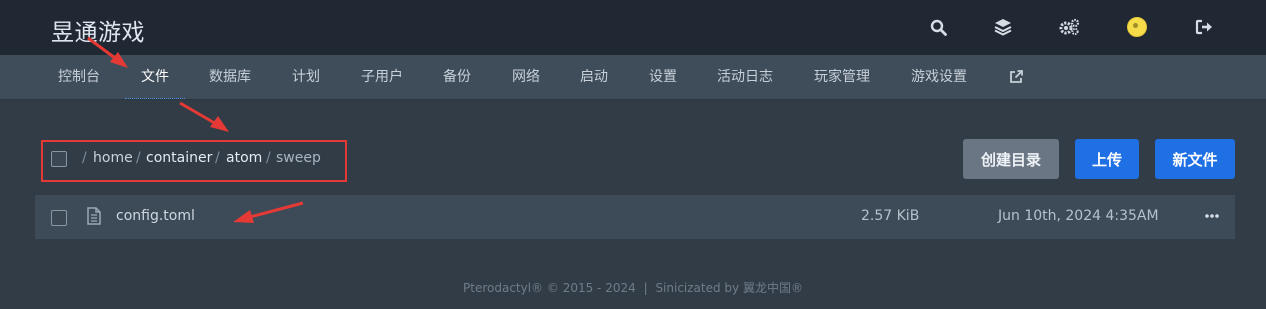 This screenshot has width=1266, height=309. Describe the element at coordinates (1011, 159) in the screenshot. I see `create-directory-button: 创建目录` at that location.